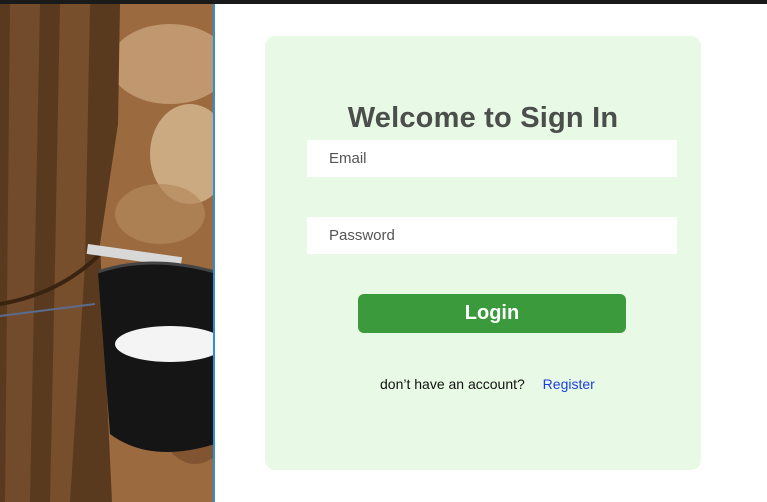 Image resolution: width=767 pixels, height=502 pixels. Describe the element at coordinates (452, 384) in the screenshot. I see `no-account-text: don’t have an account?` at that location.